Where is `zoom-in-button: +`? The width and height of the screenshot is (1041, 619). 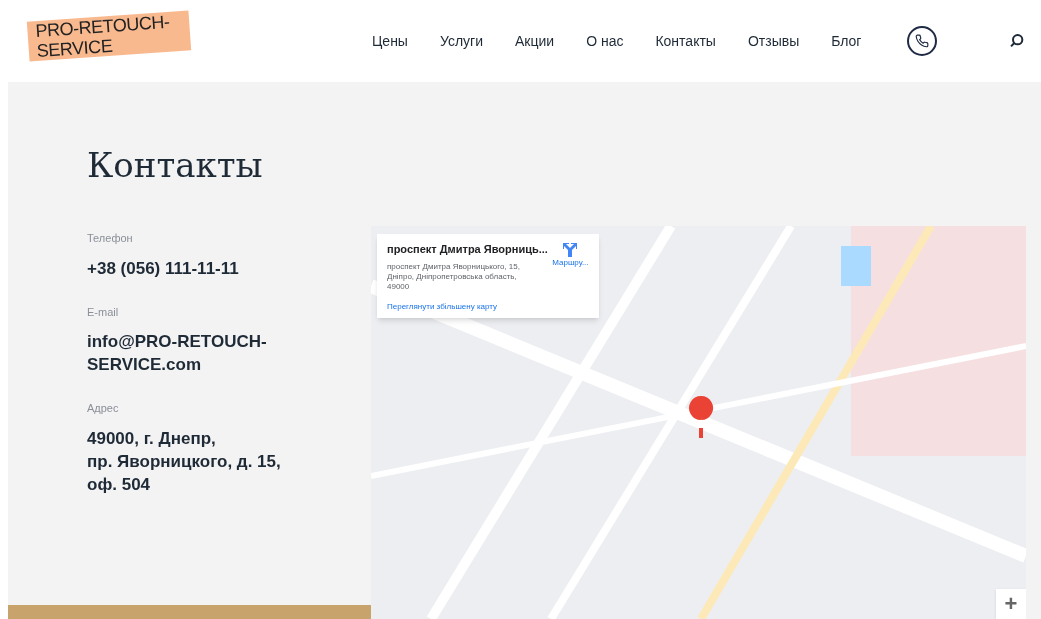 zoom-in-button: + is located at coordinates (1011, 604).